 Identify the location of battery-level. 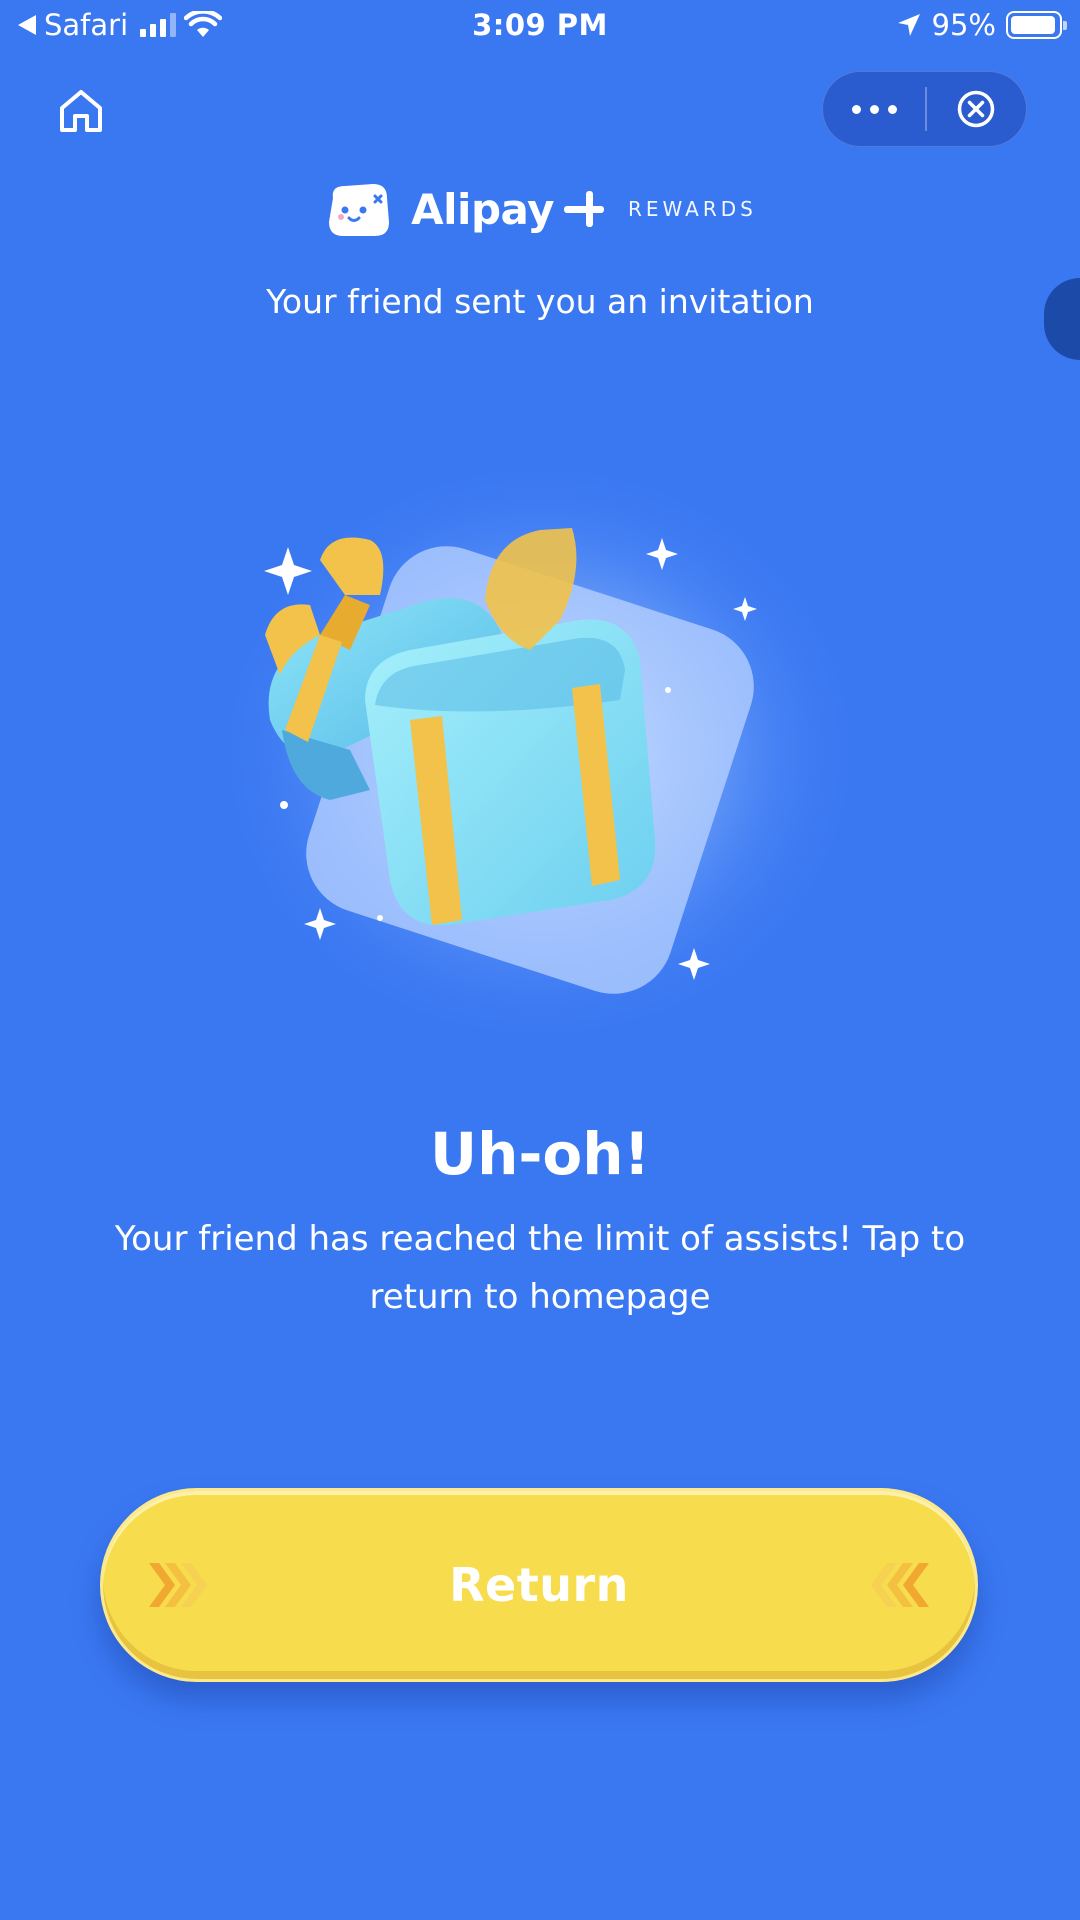
(1033, 25).